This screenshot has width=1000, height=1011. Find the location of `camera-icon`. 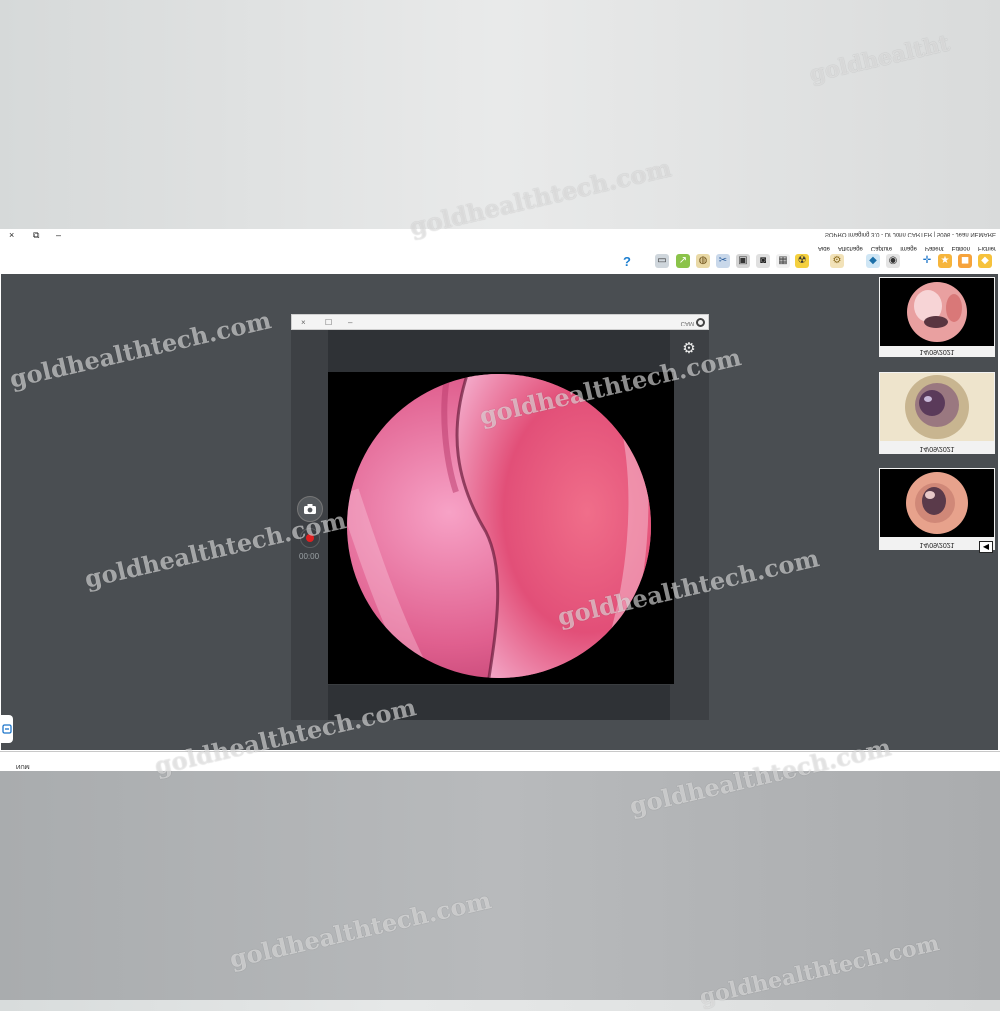

camera-icon is located at coordinates (310, 509).